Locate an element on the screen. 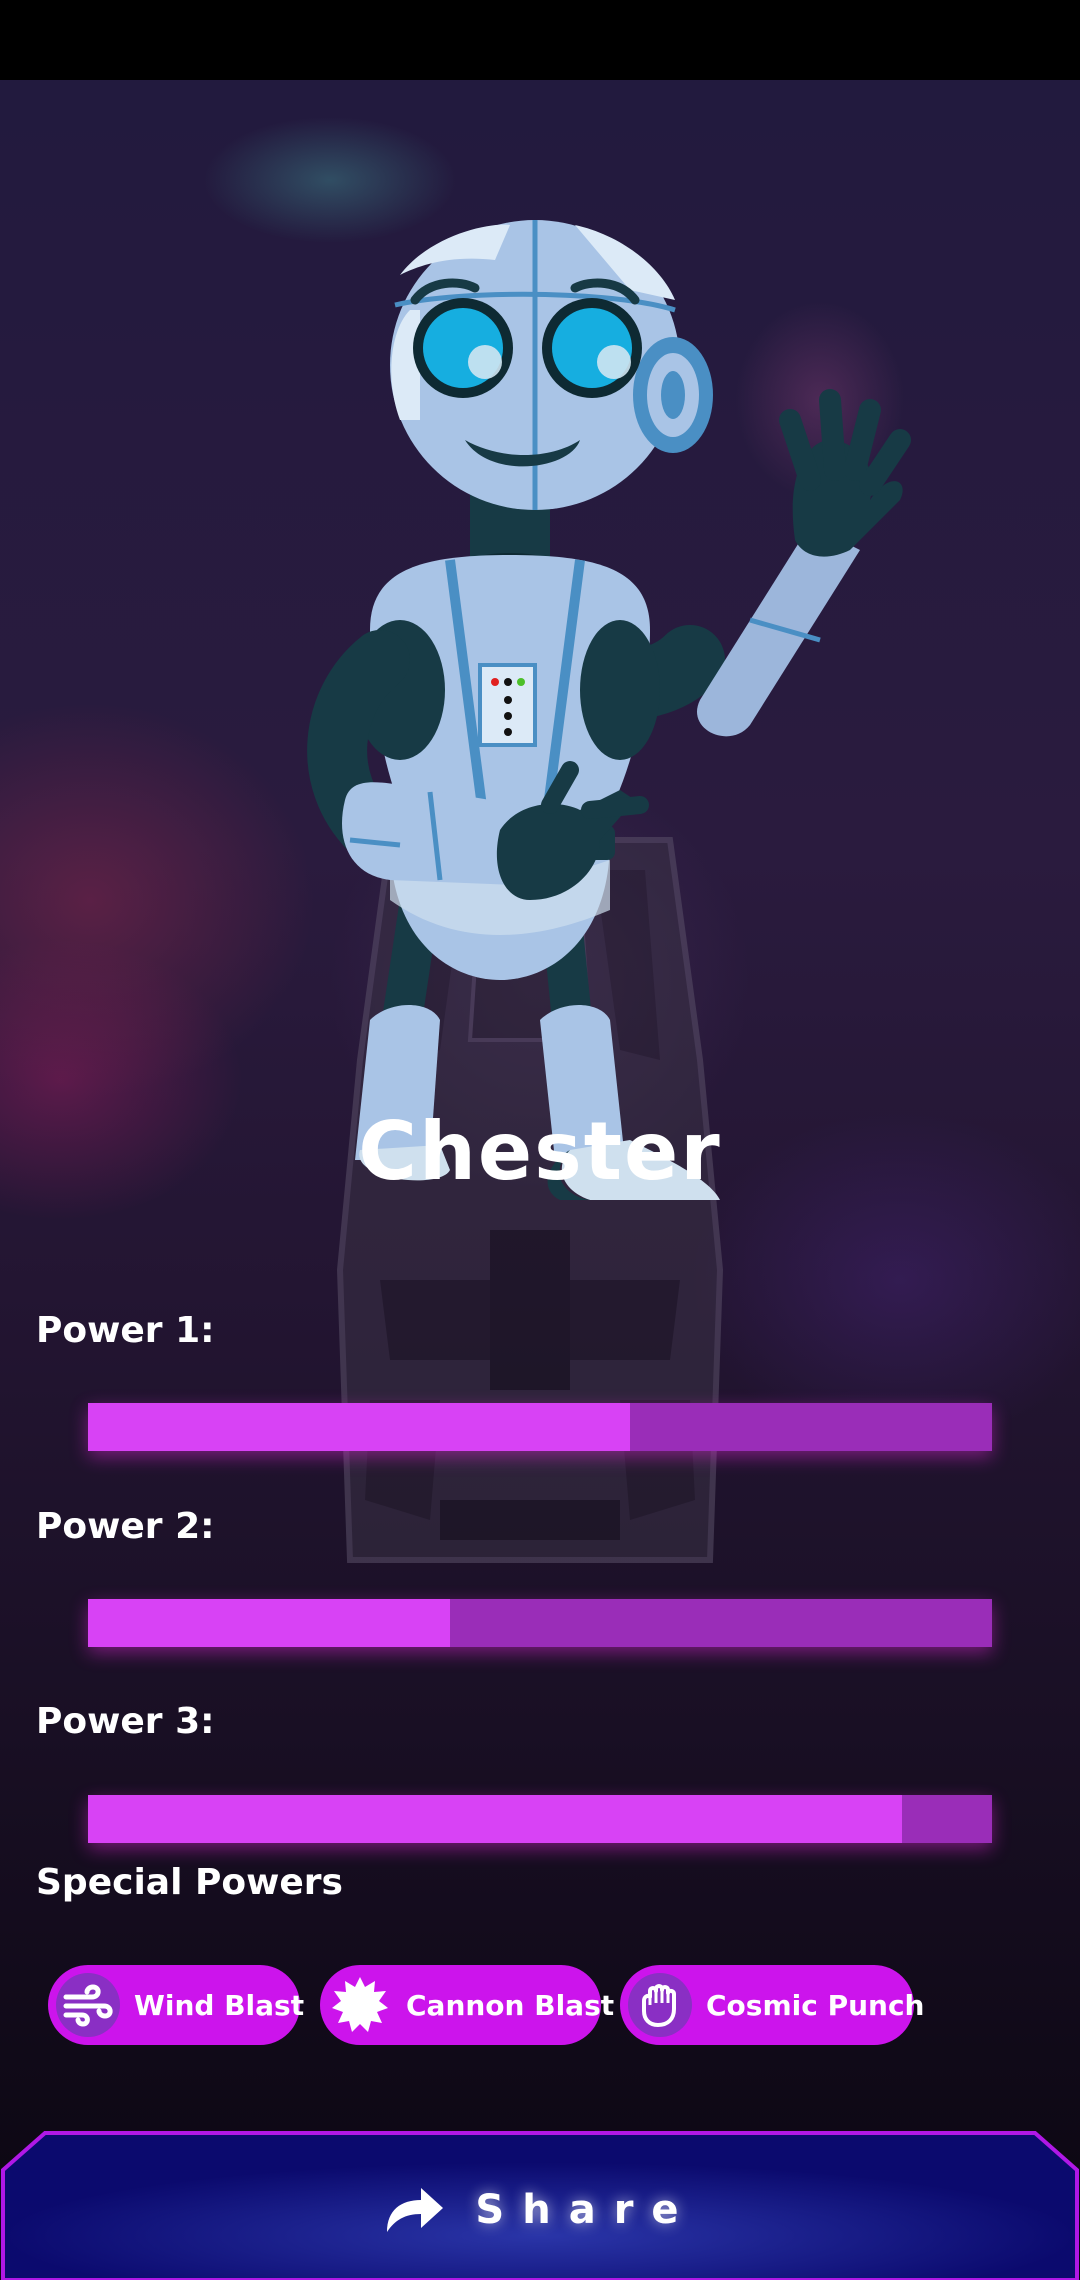  special-power-label: Cosmic Punch is located at coordinates (815, 2005).